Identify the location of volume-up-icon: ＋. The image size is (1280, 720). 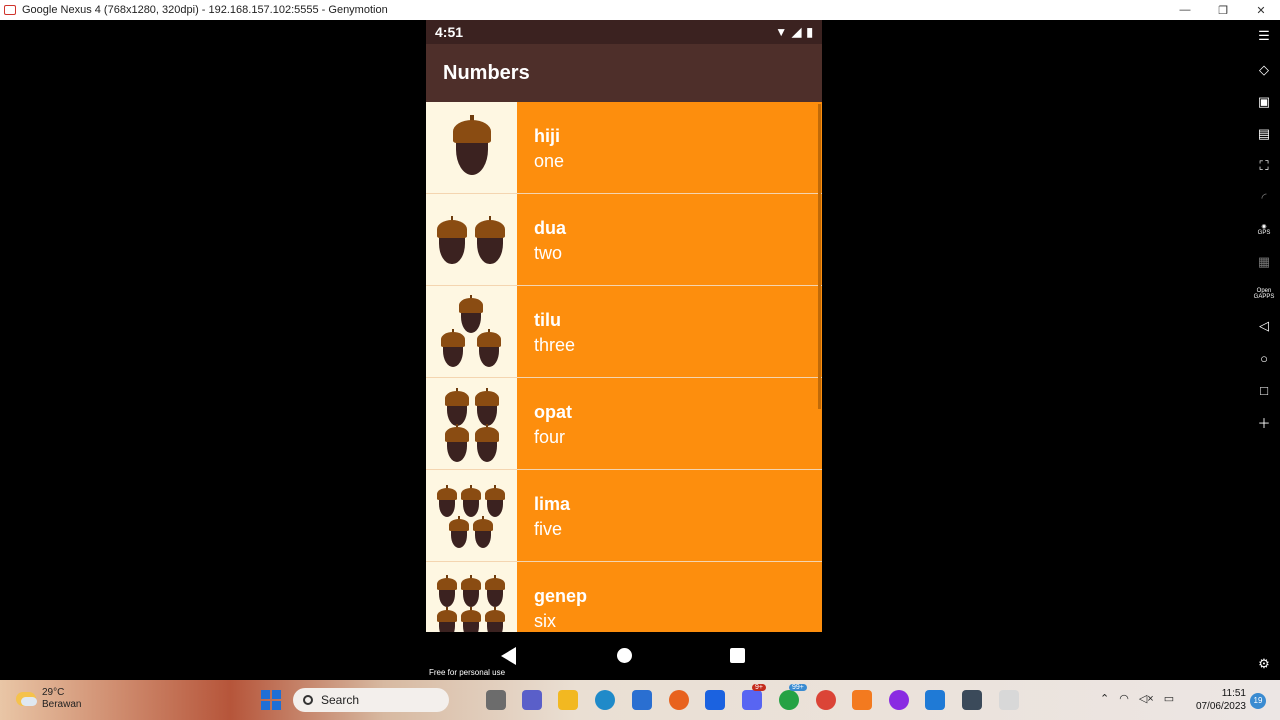
(1264, 422).